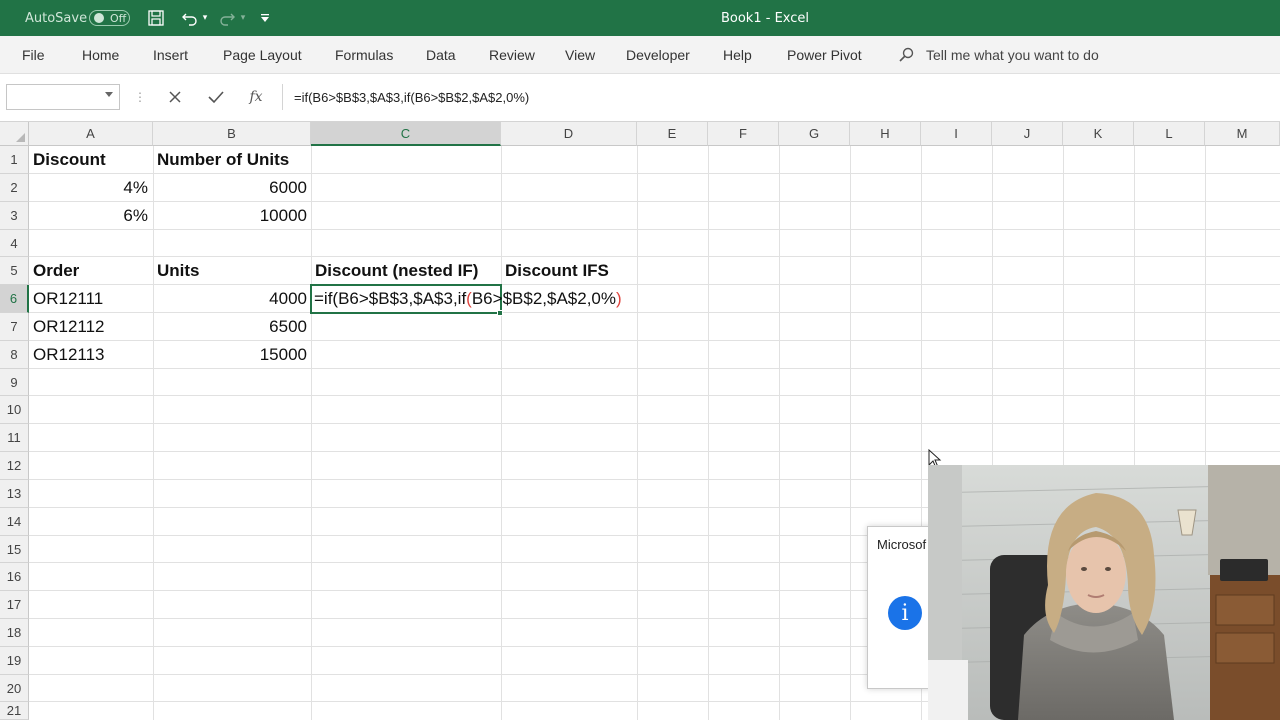 The image size is (1280, 720). Describe the element at coordinates (100, 55) in the screenshot. I see `tab-home: Home` at that location.